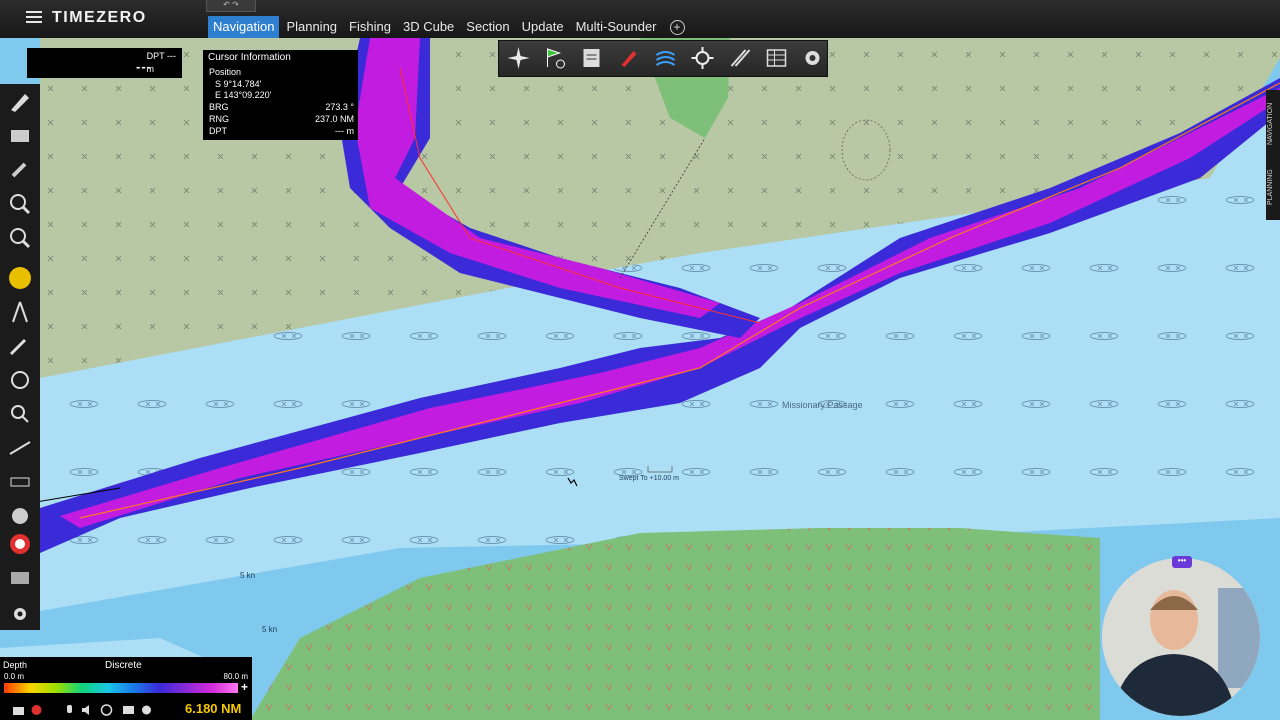  What do you see at coordinates (591, 58) in the screenshot?
I see `chart-layers-icon` at bounding box center [591, 58].